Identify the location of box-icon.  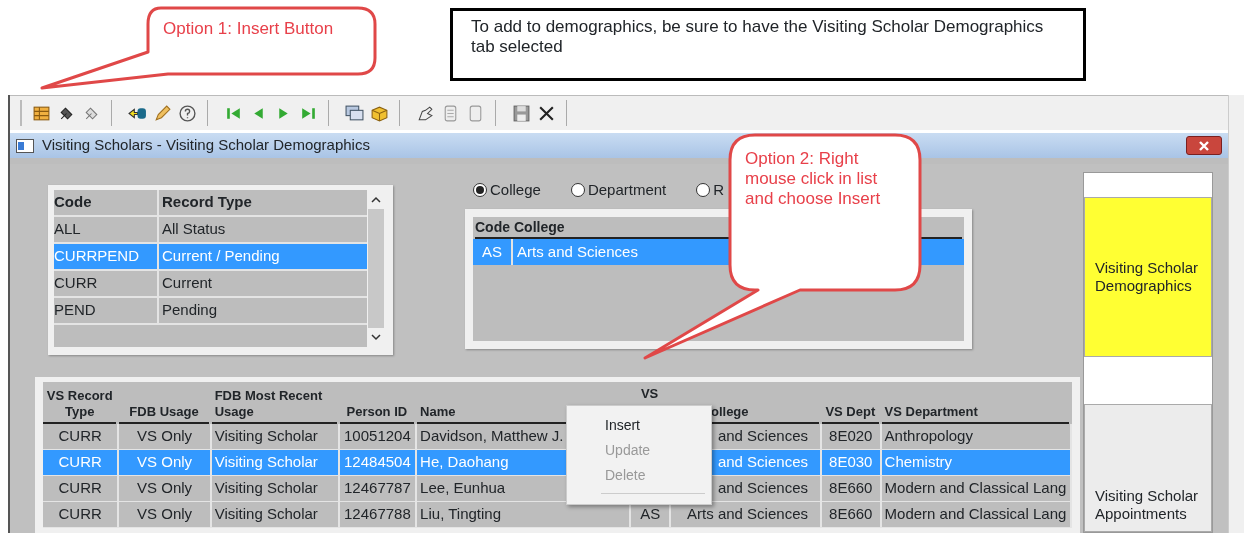
(379, 113).